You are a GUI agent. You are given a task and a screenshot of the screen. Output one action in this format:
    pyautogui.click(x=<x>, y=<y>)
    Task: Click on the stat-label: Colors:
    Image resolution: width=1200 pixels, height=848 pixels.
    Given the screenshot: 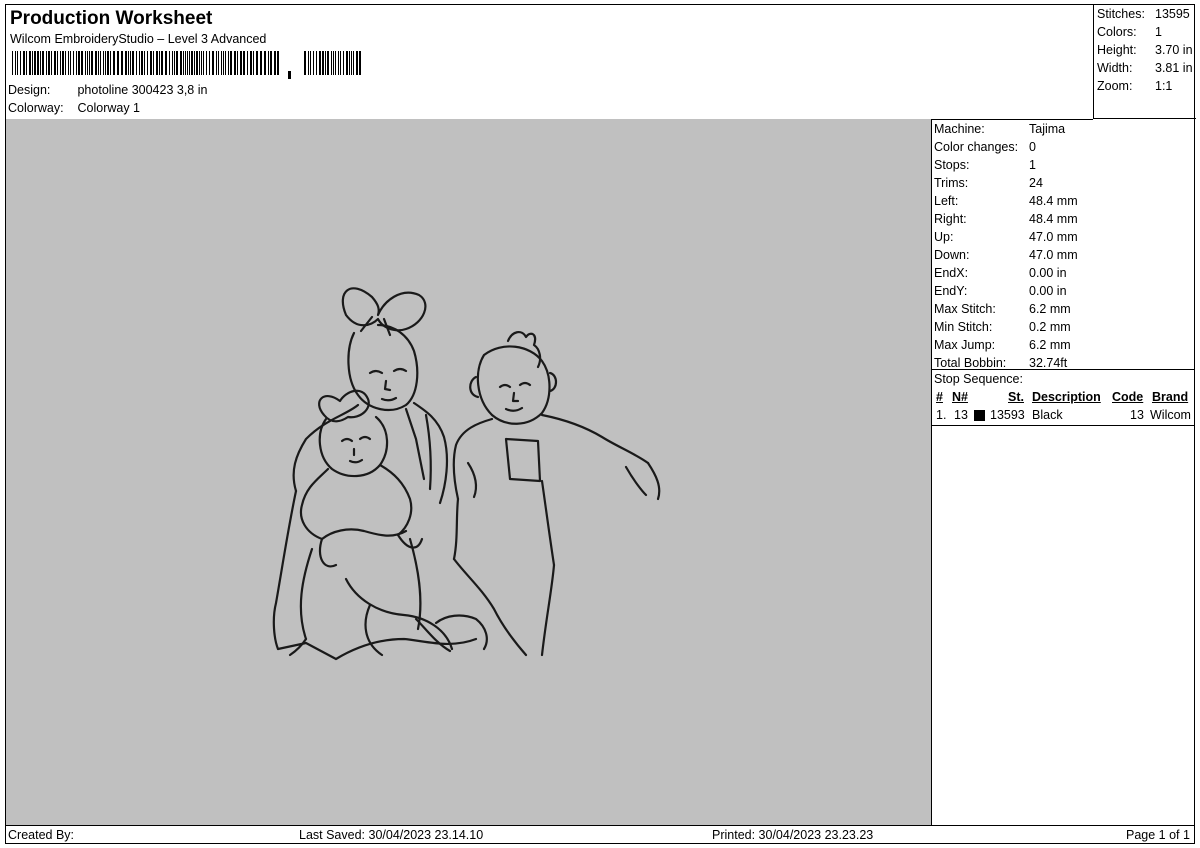 What is the action you would take?
    pyautogui.click(x=1117, y=32)
    